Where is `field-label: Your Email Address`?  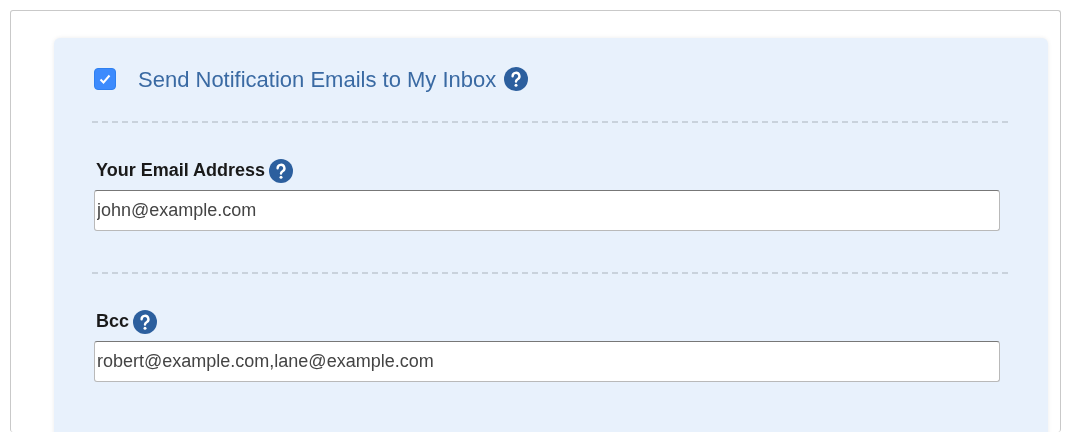
field-label: Your Email Address is located at coordinates (181, 170).